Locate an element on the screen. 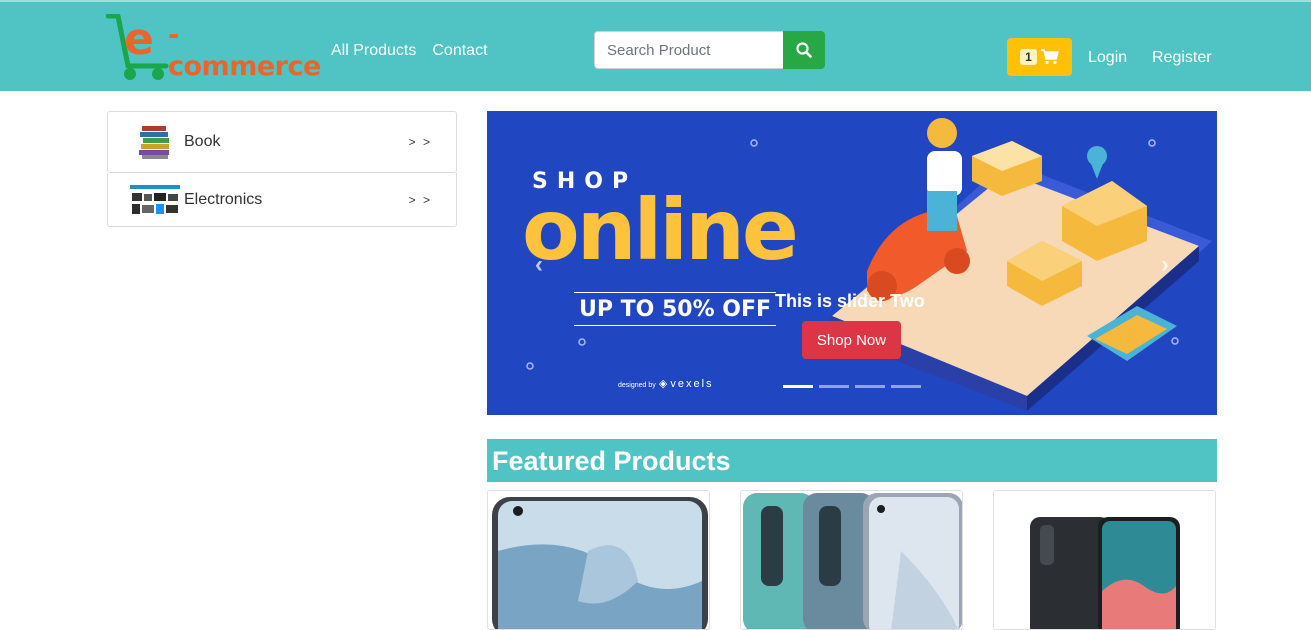 The width and height of the screenshot is (1311, 630). search-form is located at coordinates (709, 50).